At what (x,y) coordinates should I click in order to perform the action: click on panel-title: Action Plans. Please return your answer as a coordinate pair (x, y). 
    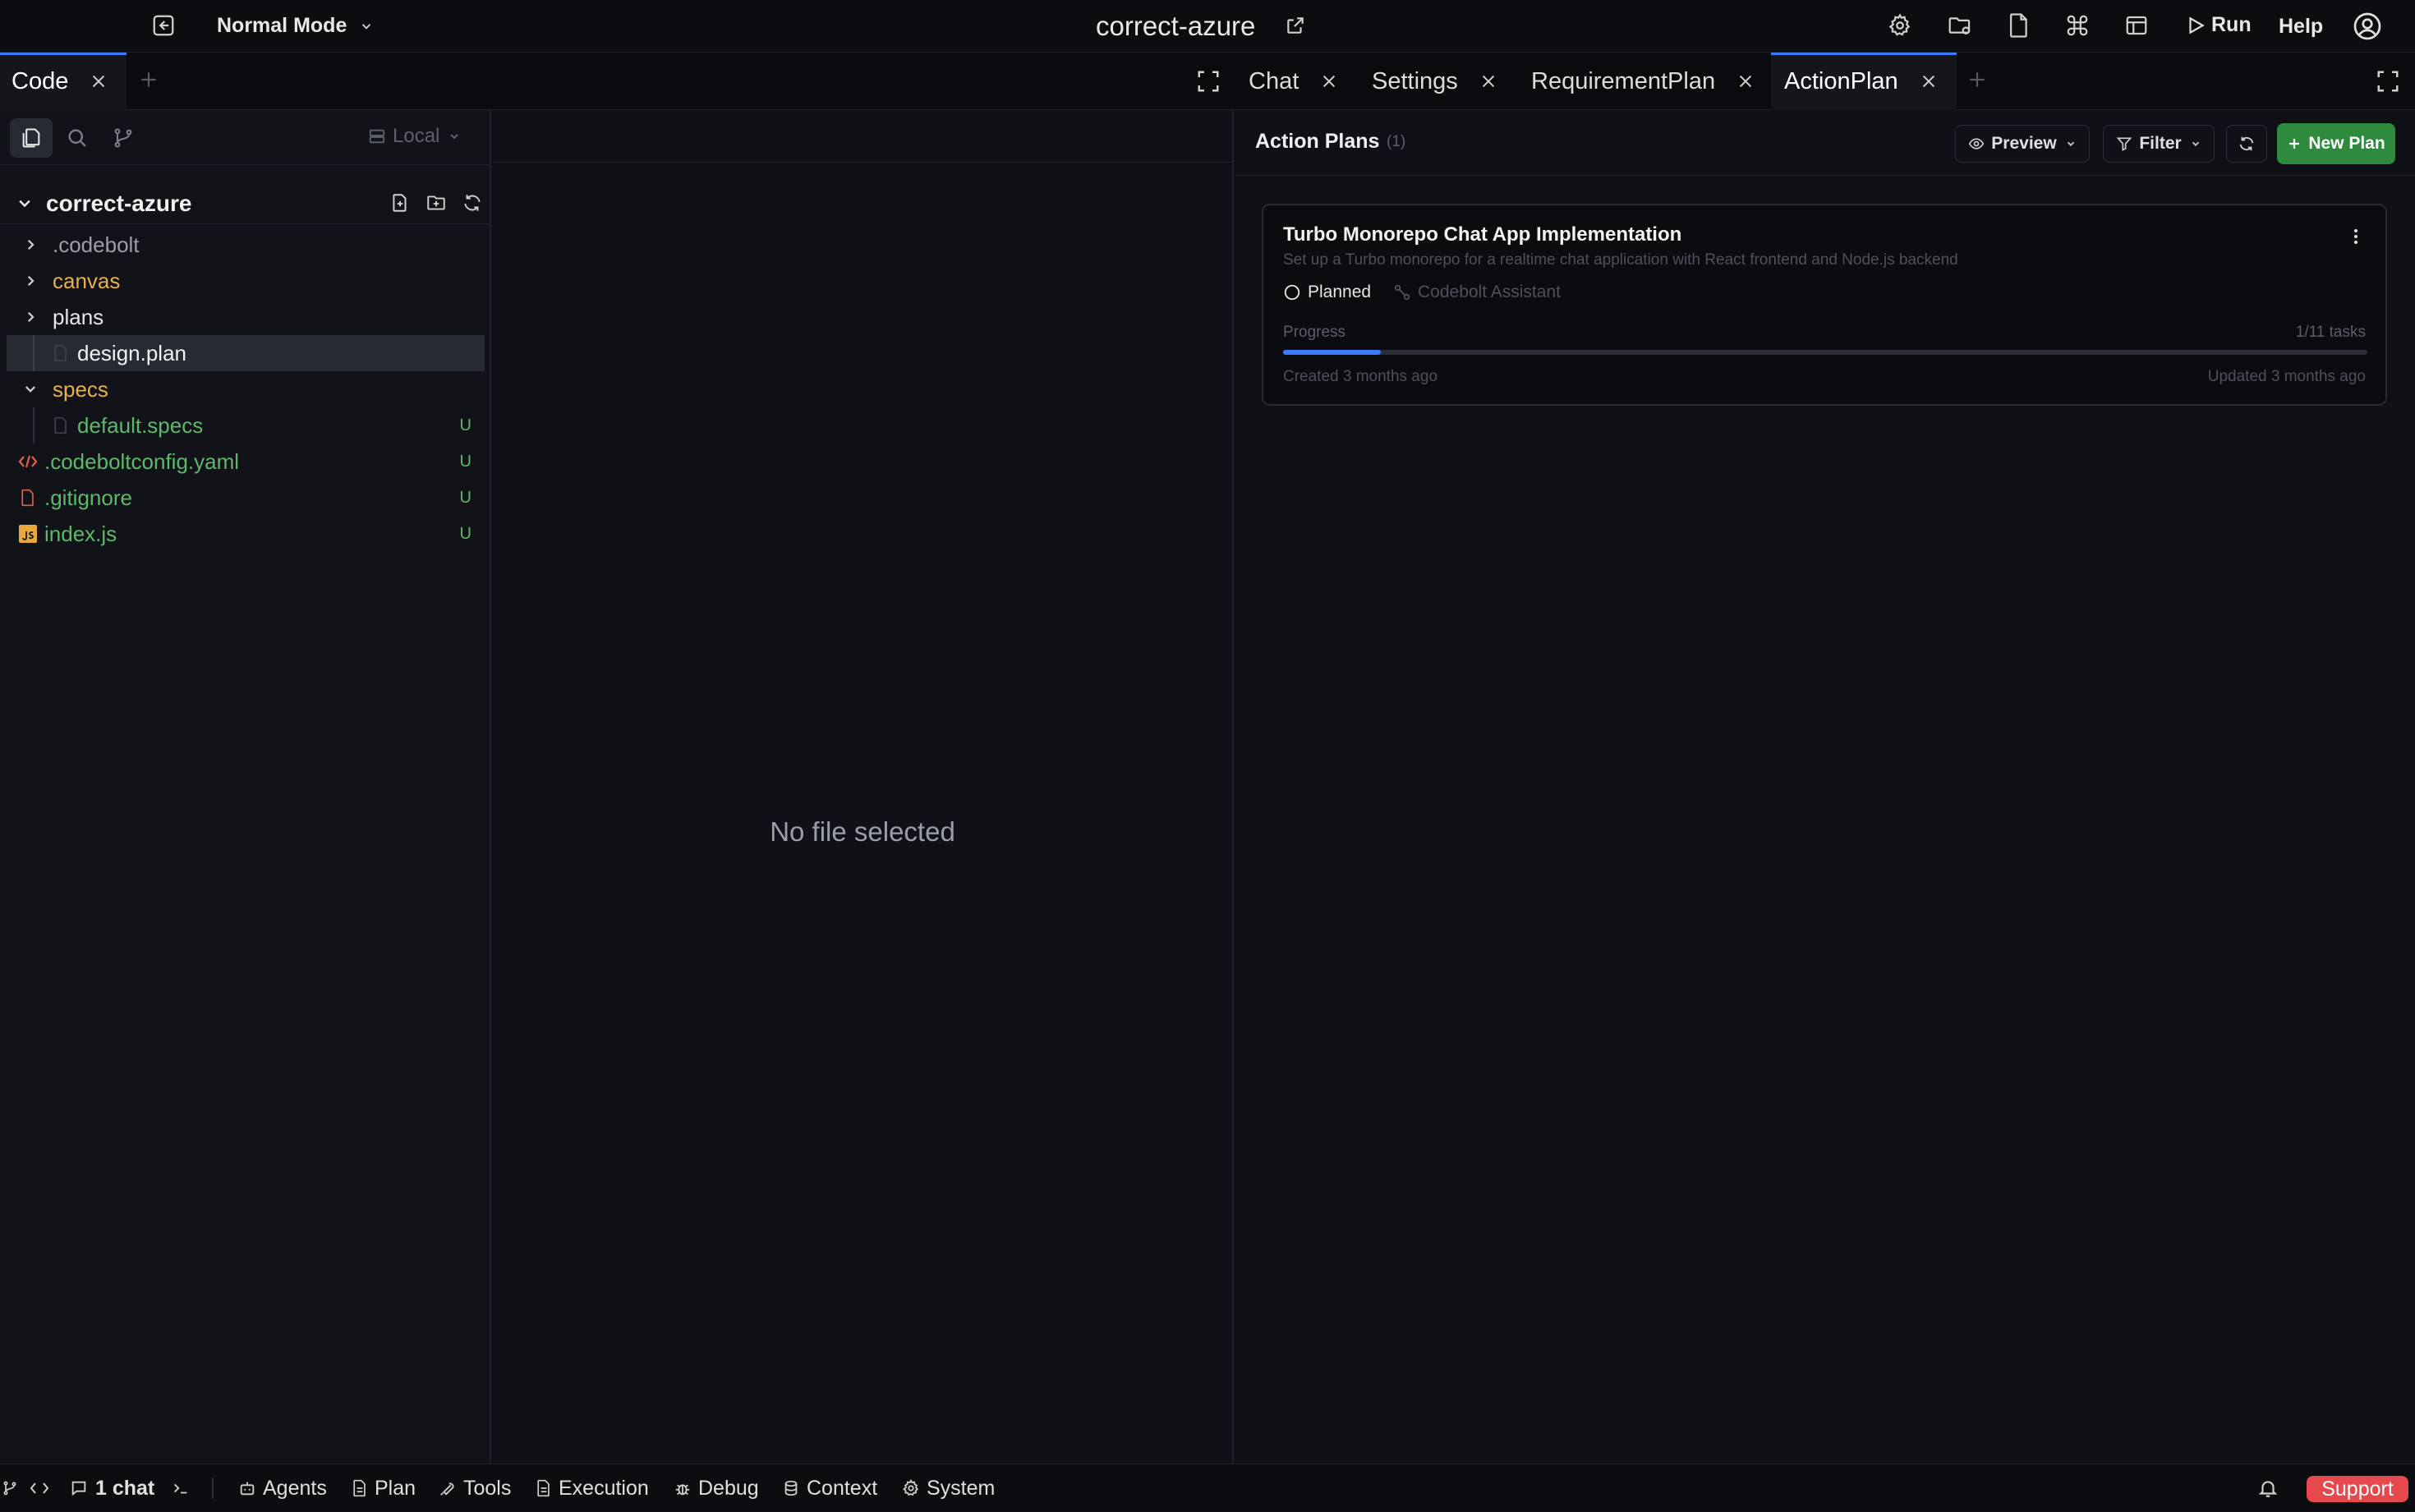
    Looking at the image, I should click on (1317, 141).